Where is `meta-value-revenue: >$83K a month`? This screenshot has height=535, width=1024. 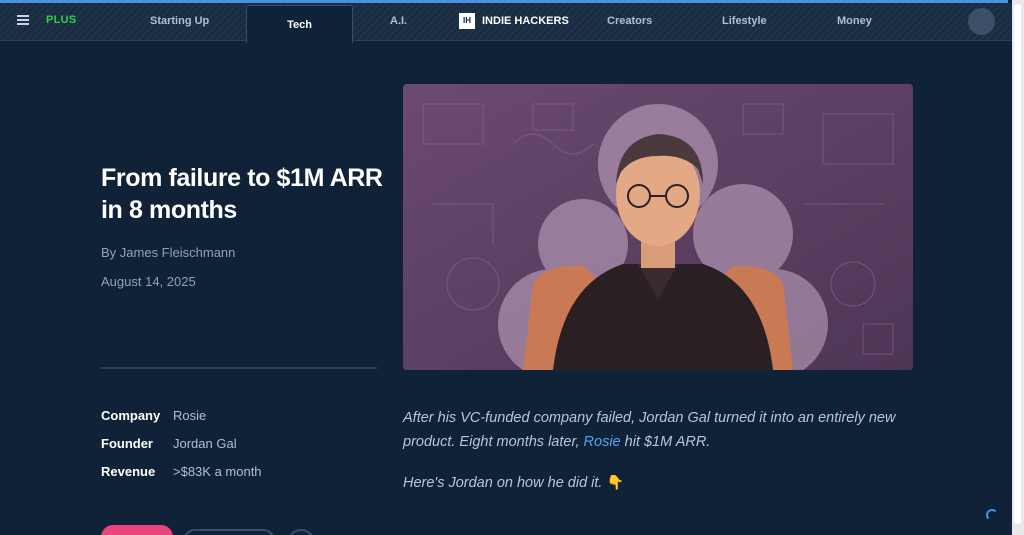 meta-value-revenue: >$83K a month is located at coordinates (217, 471).